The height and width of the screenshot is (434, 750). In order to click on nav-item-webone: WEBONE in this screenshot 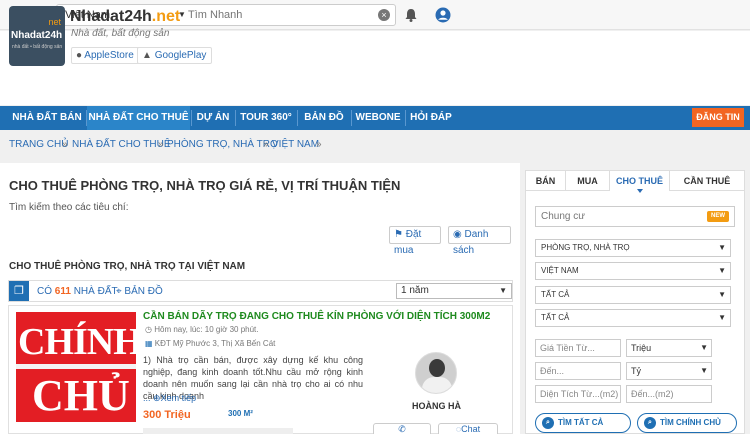, I will do `click(378, 118)`.